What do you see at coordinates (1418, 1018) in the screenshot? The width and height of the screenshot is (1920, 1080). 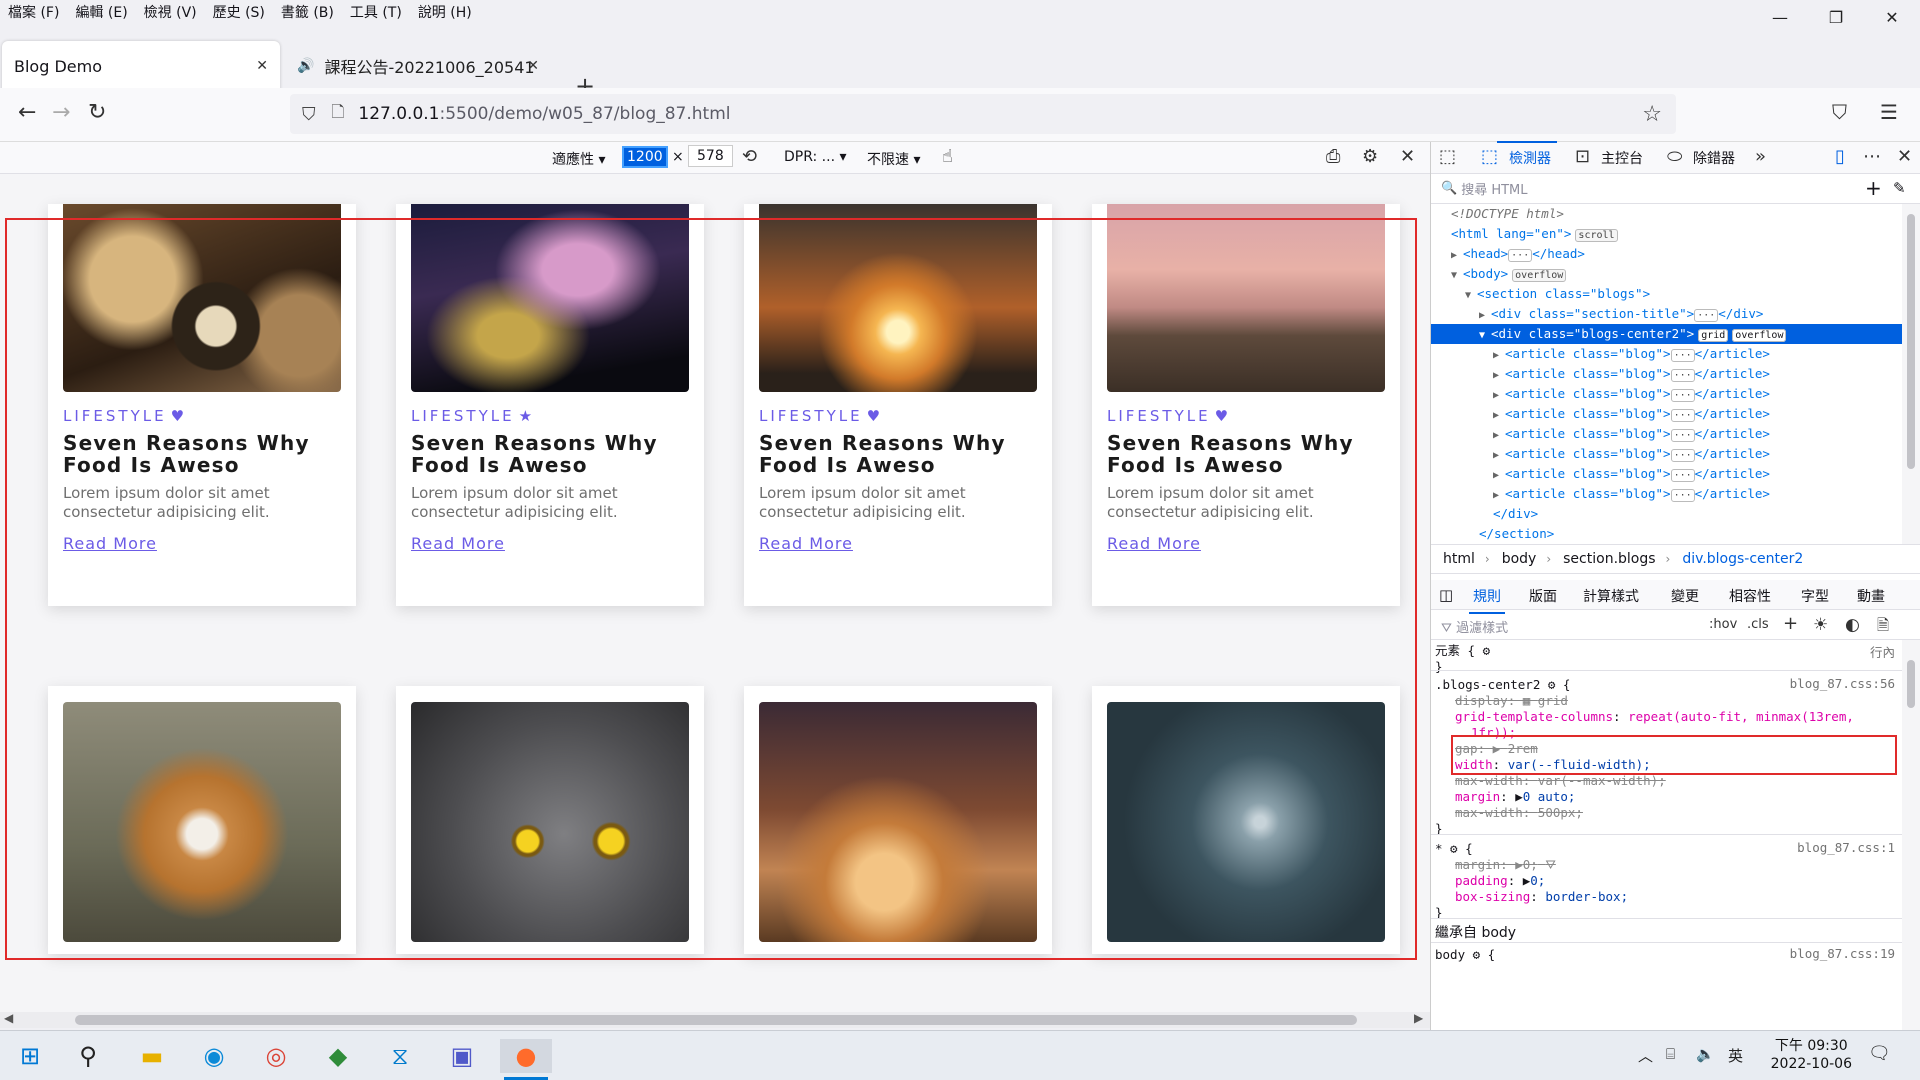 I see `scroll-right-icon: ▶` at bounding box center [1418, 1018].